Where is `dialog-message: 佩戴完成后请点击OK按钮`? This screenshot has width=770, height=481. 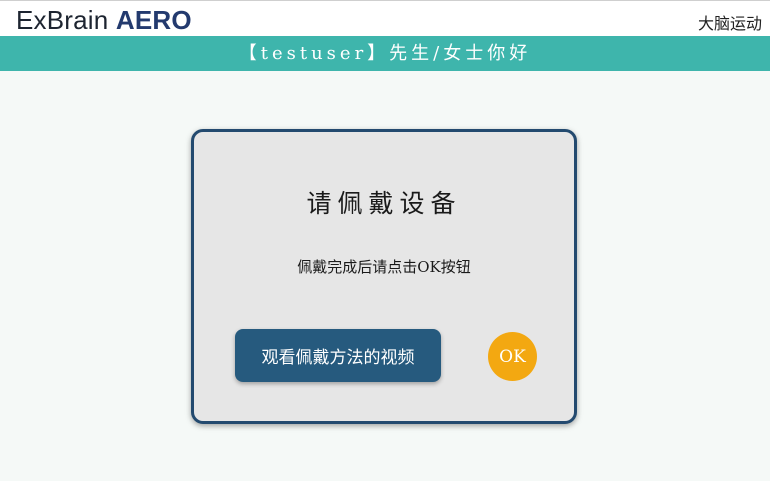
dialog-message: 佩戴完成后请点击OK按钮 is located at coordinates (384, 267).